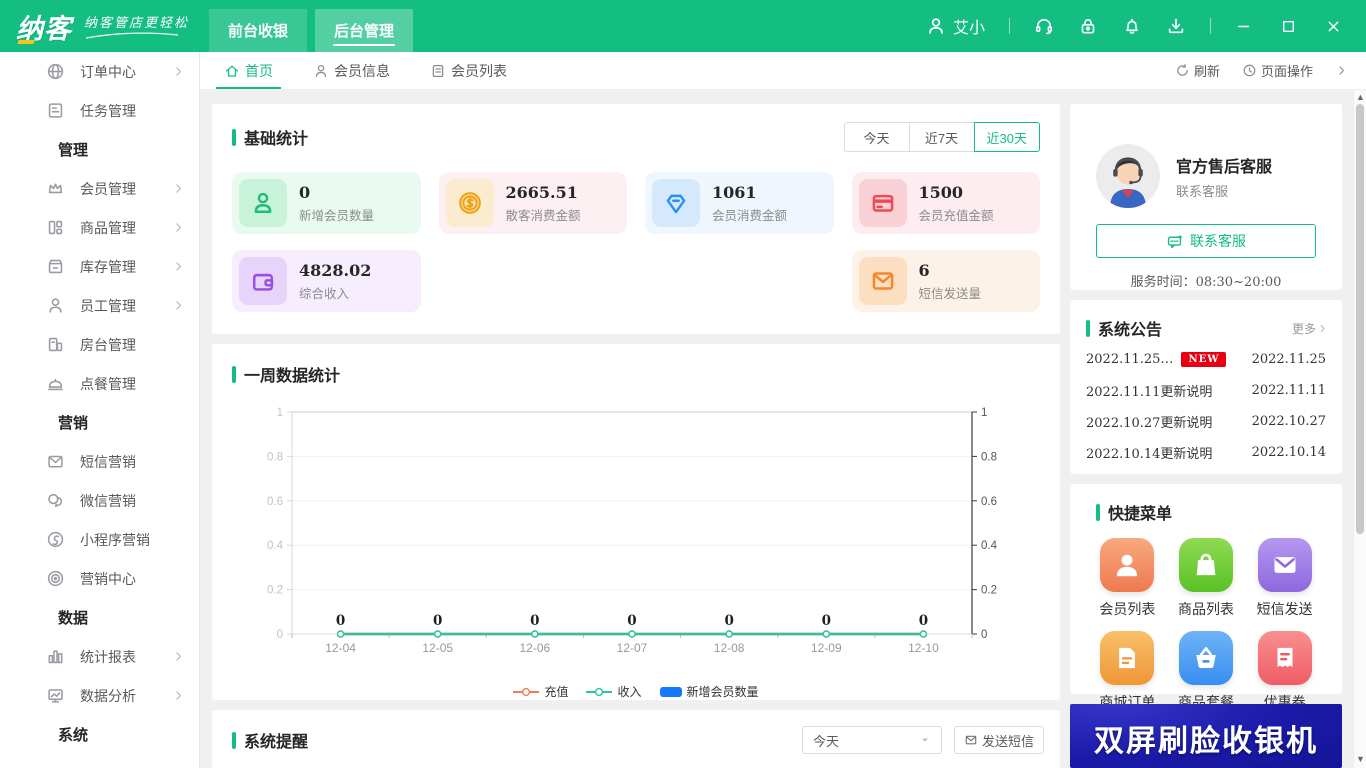 The height and width of the screenshot is (768, 1366). I want to click on more-link: 更多, so click(1310, 328).